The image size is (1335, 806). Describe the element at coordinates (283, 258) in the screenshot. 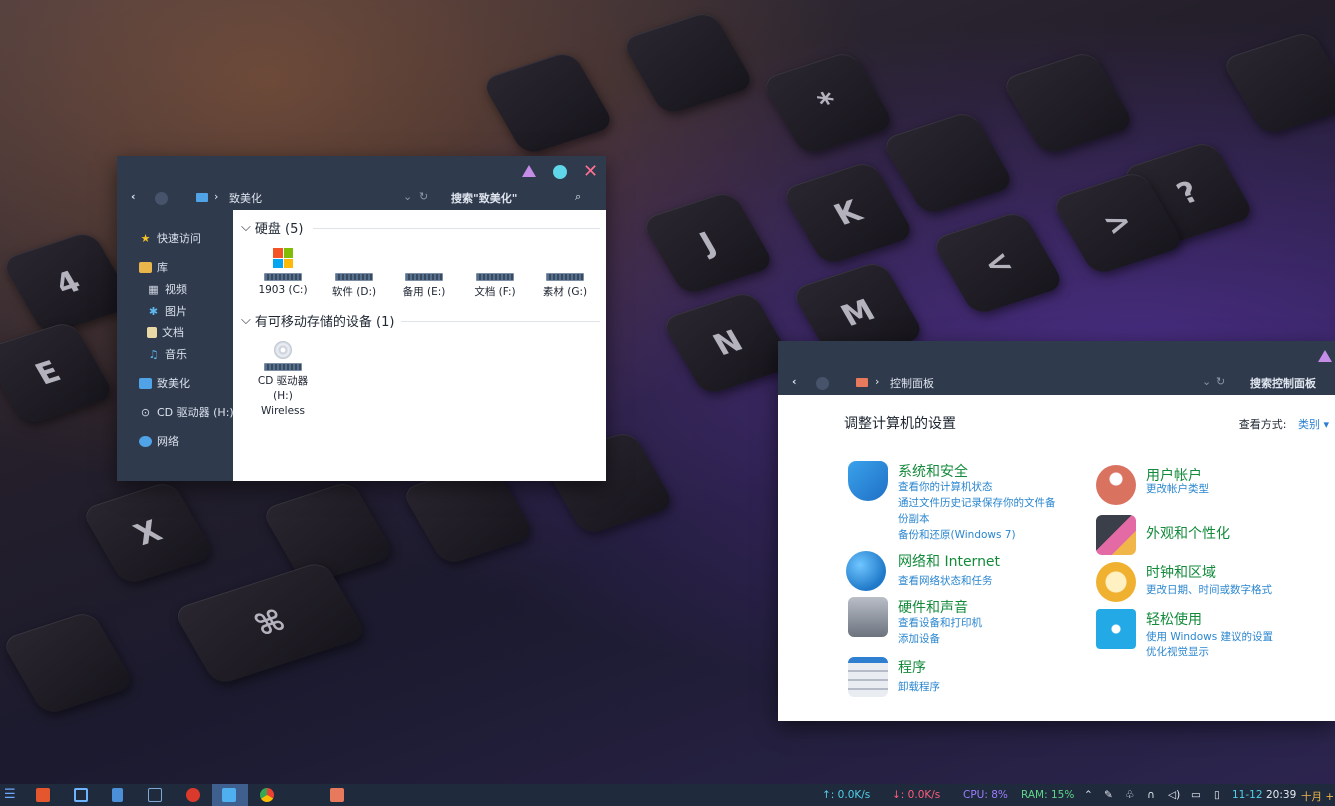

I see `windows-logo-icon` at that location.